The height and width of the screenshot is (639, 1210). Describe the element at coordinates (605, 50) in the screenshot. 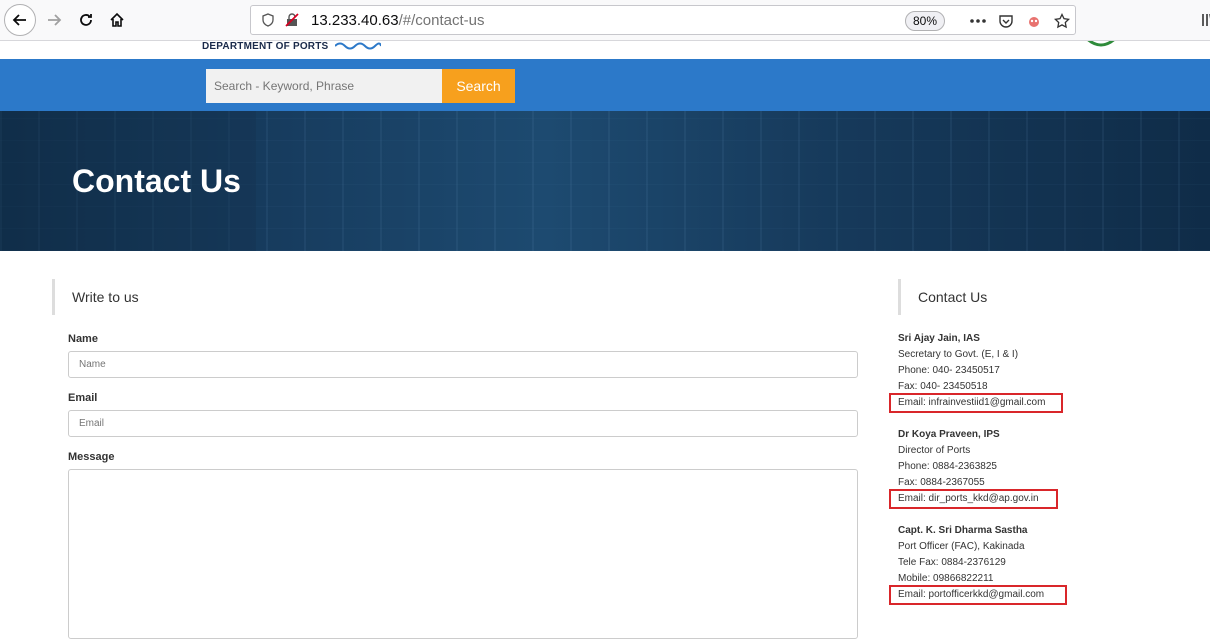

I see `site-header: DEPARTMENT OF PORTS` at that location.